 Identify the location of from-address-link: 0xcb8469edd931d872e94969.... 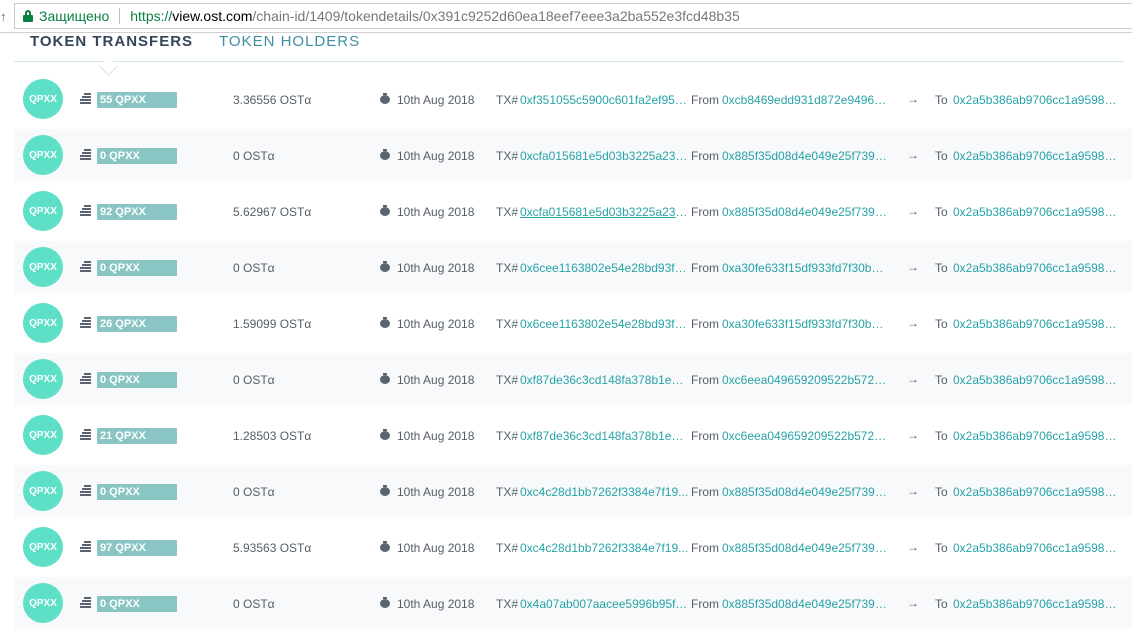
(806, 100).